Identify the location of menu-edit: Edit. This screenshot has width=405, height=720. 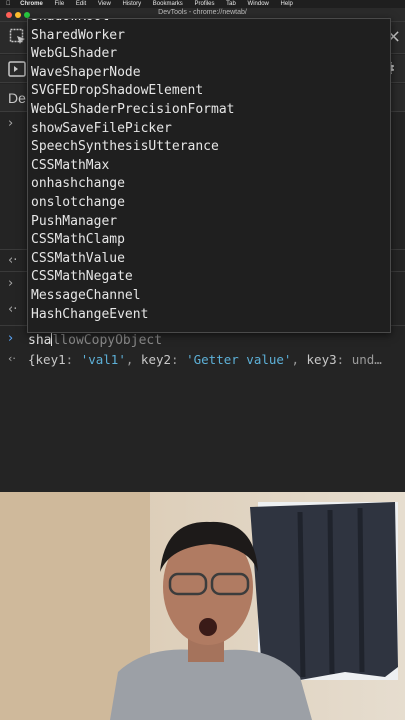
(81, 4).